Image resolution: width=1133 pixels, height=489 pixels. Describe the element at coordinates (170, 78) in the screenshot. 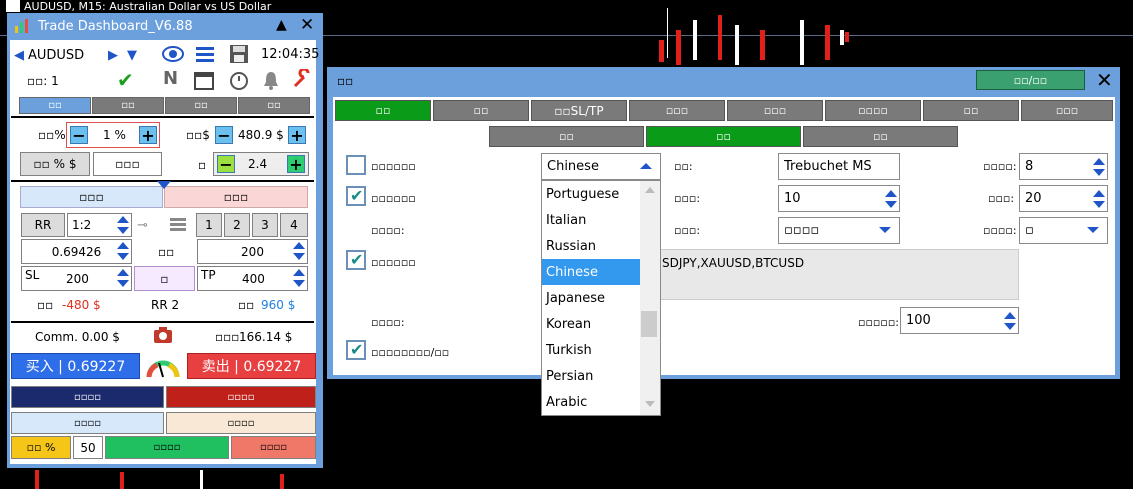

I see `news-icon: N` at that location.